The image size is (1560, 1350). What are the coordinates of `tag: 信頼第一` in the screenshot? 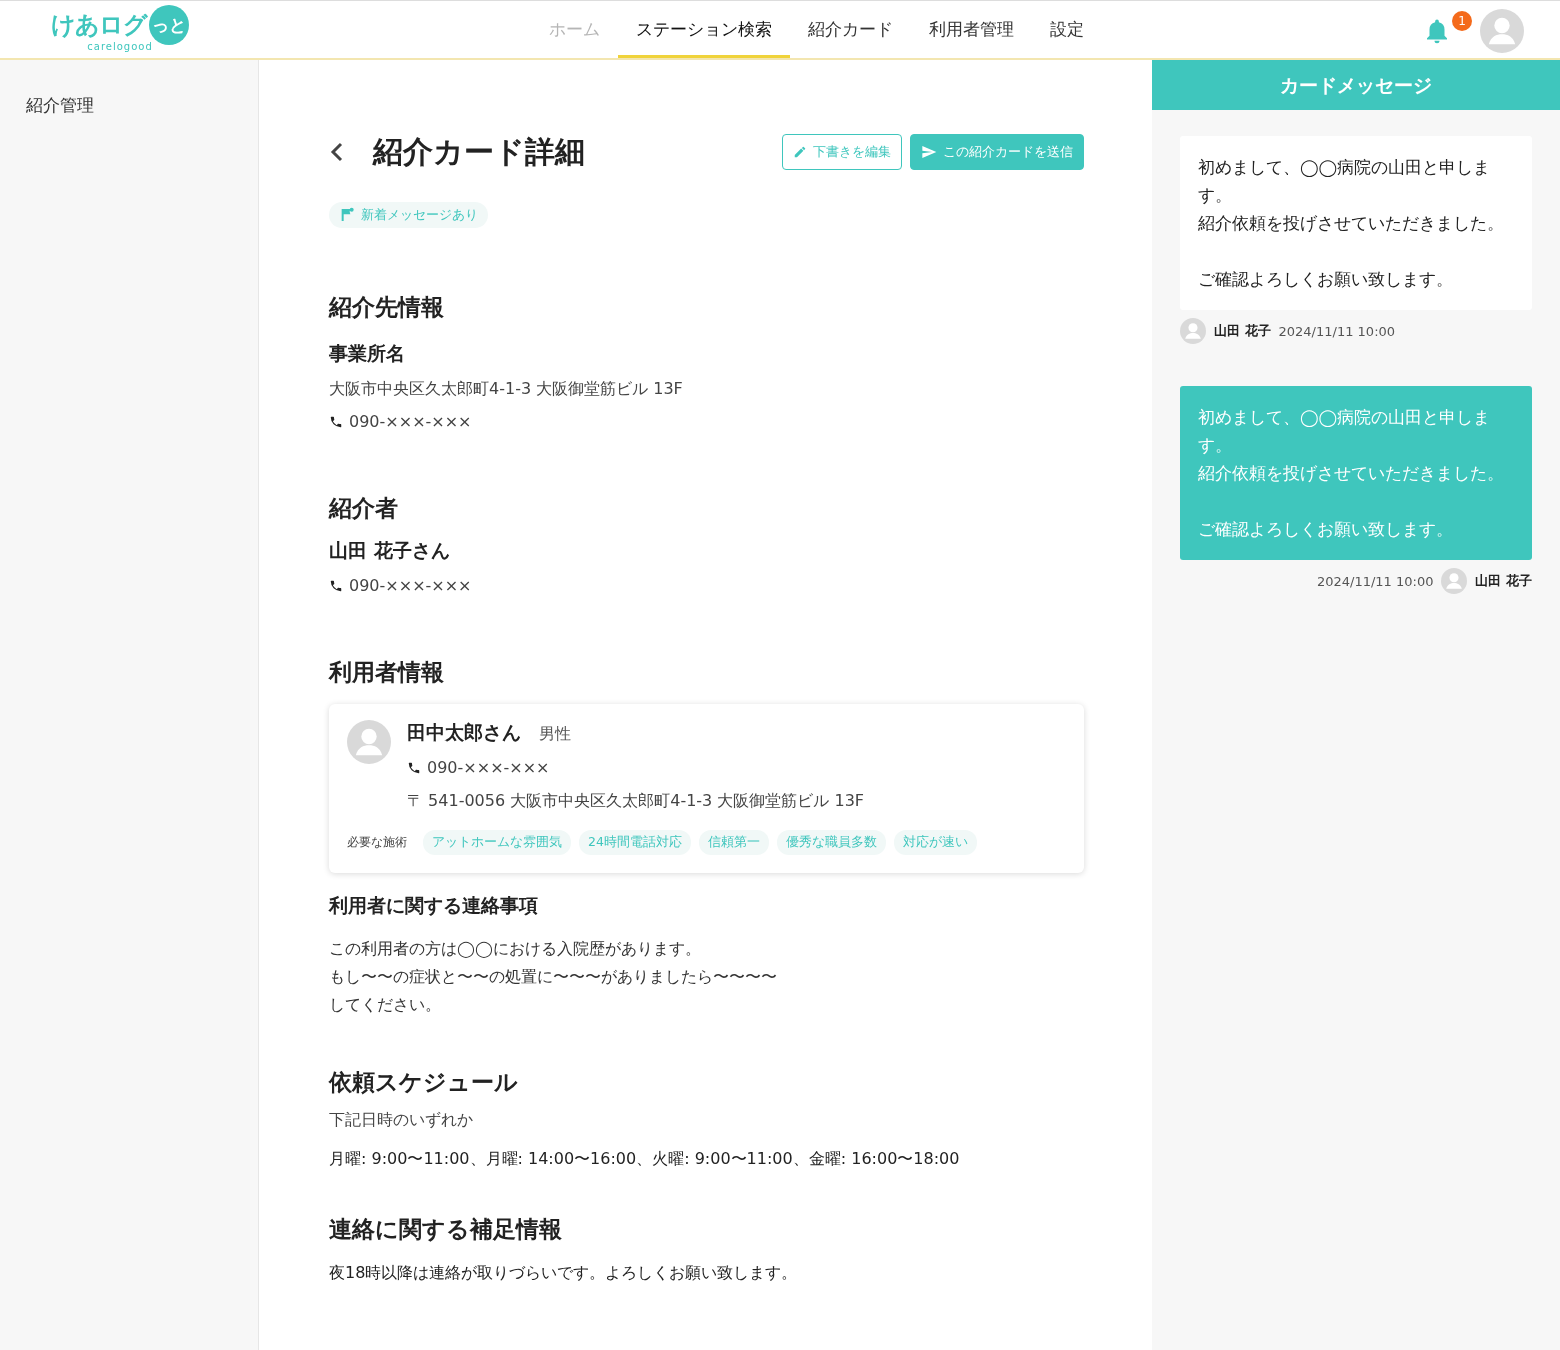 It's located at (733, 842).